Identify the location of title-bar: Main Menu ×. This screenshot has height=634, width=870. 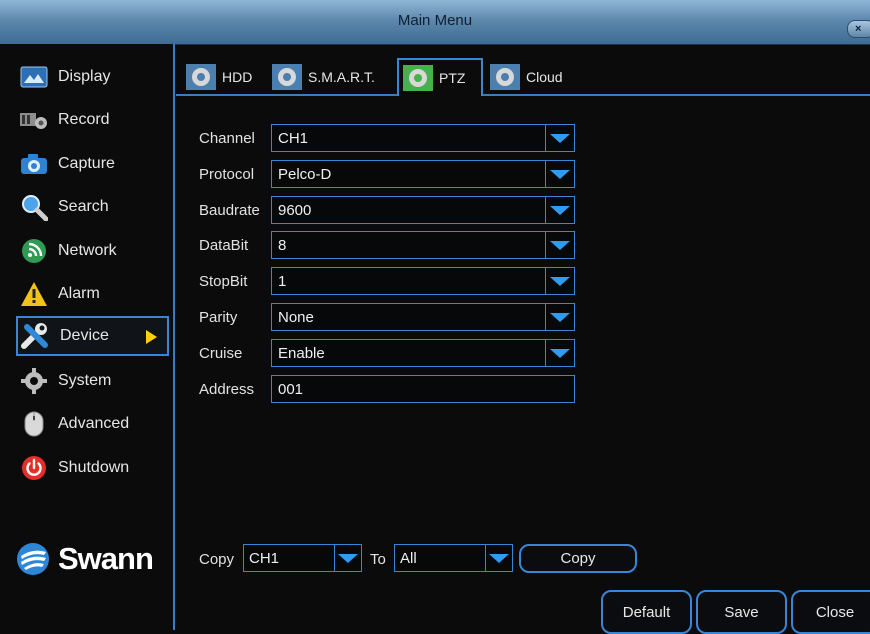
(435, 22).